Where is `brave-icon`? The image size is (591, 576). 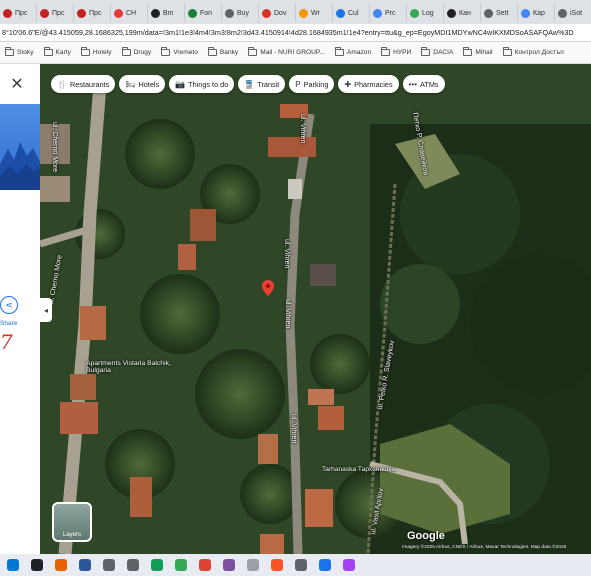 brave-icon is located at coordinates (276, 565).